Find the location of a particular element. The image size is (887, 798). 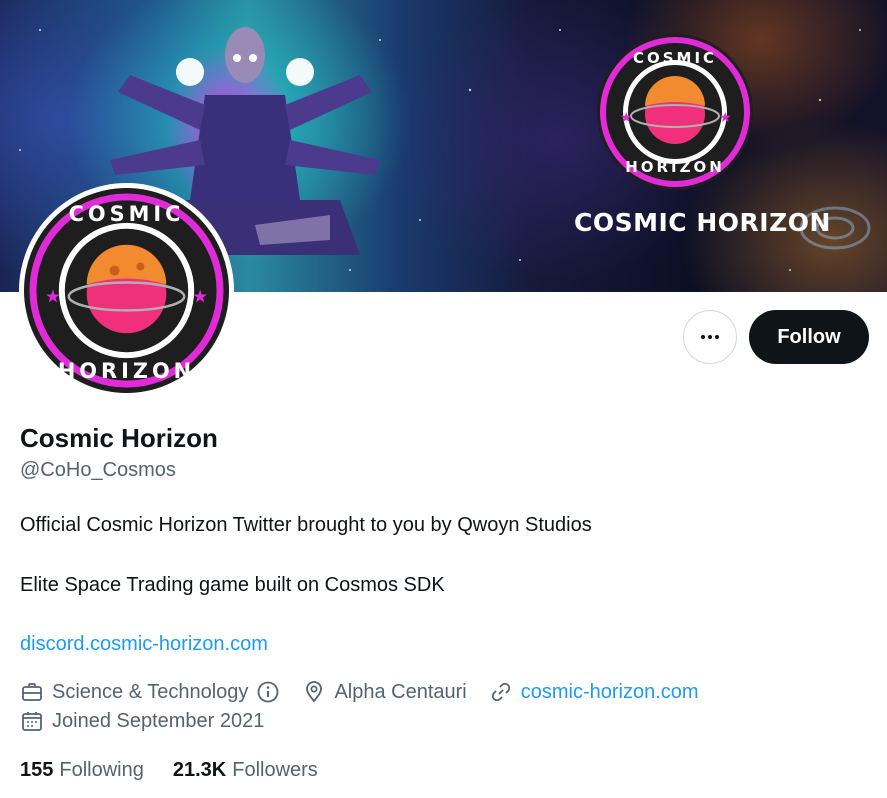

category-label: Science & Technology is located at coordinates (150, 691).